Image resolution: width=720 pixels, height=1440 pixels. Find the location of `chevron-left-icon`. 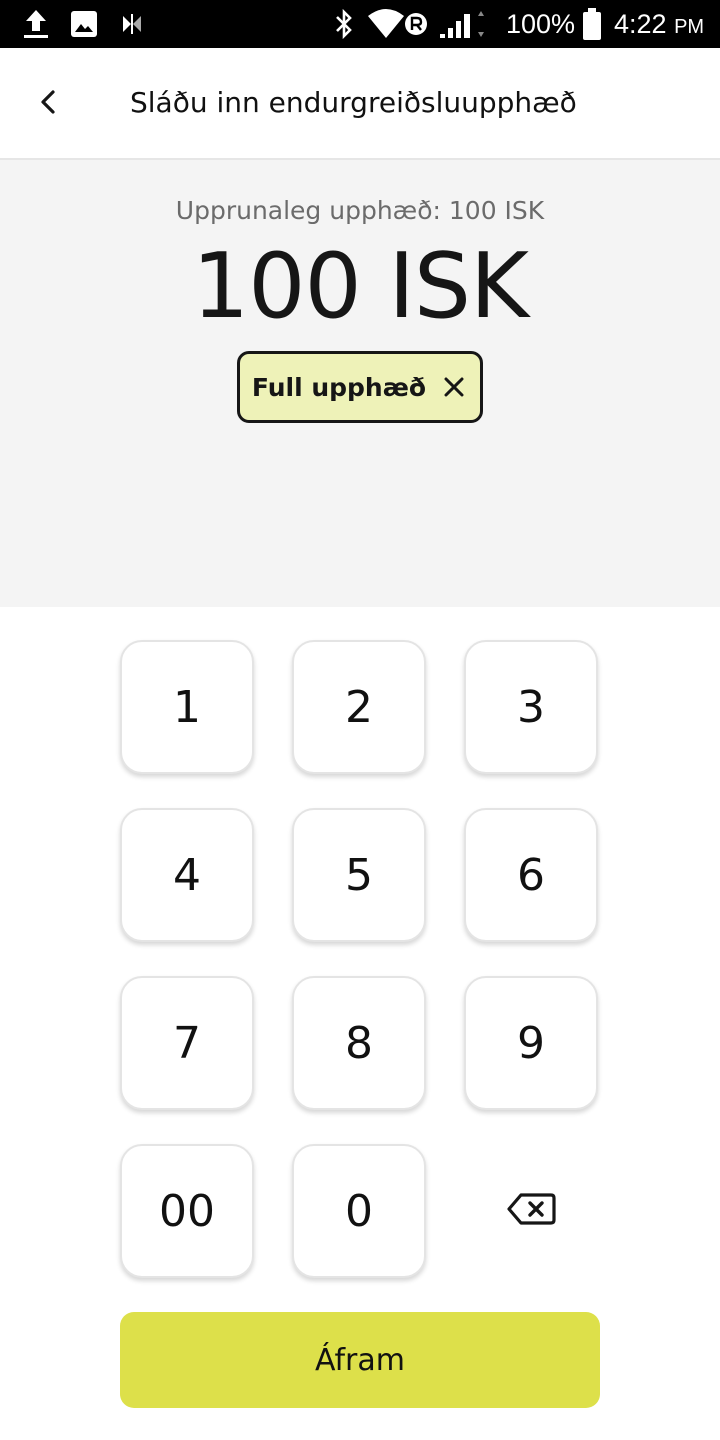

chevron-left-icon is located at coordinates (48, 104).